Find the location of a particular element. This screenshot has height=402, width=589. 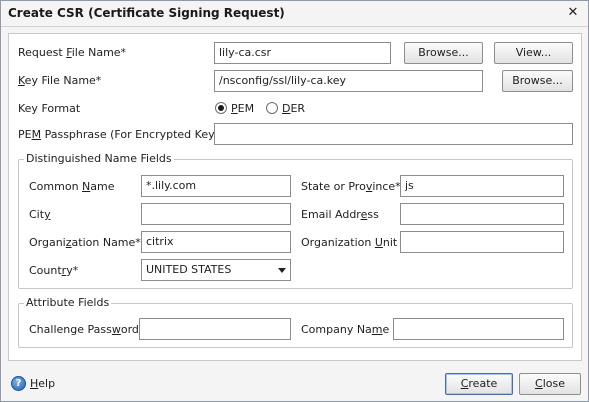

challenge-password-input is located at coordinates (215, 329).